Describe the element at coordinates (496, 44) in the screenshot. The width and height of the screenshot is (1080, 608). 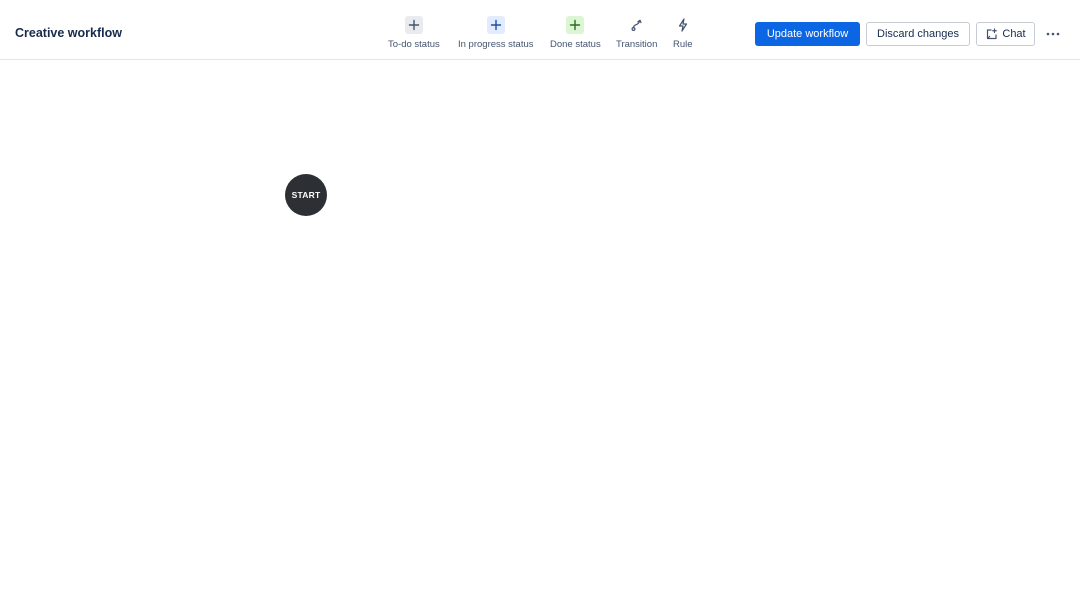
I see `in-progress-status-label: In progress status` at that location.